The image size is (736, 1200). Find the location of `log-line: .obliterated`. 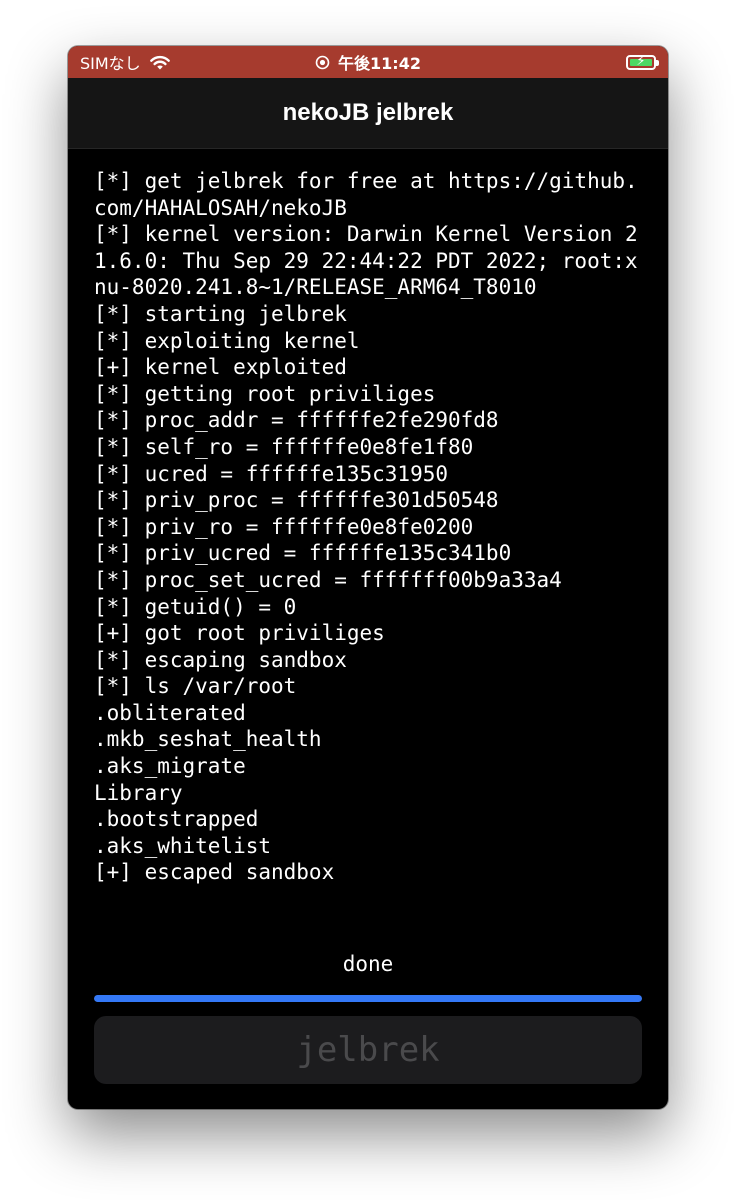

log-line: .obliterated is located at coordinates (170, 712).